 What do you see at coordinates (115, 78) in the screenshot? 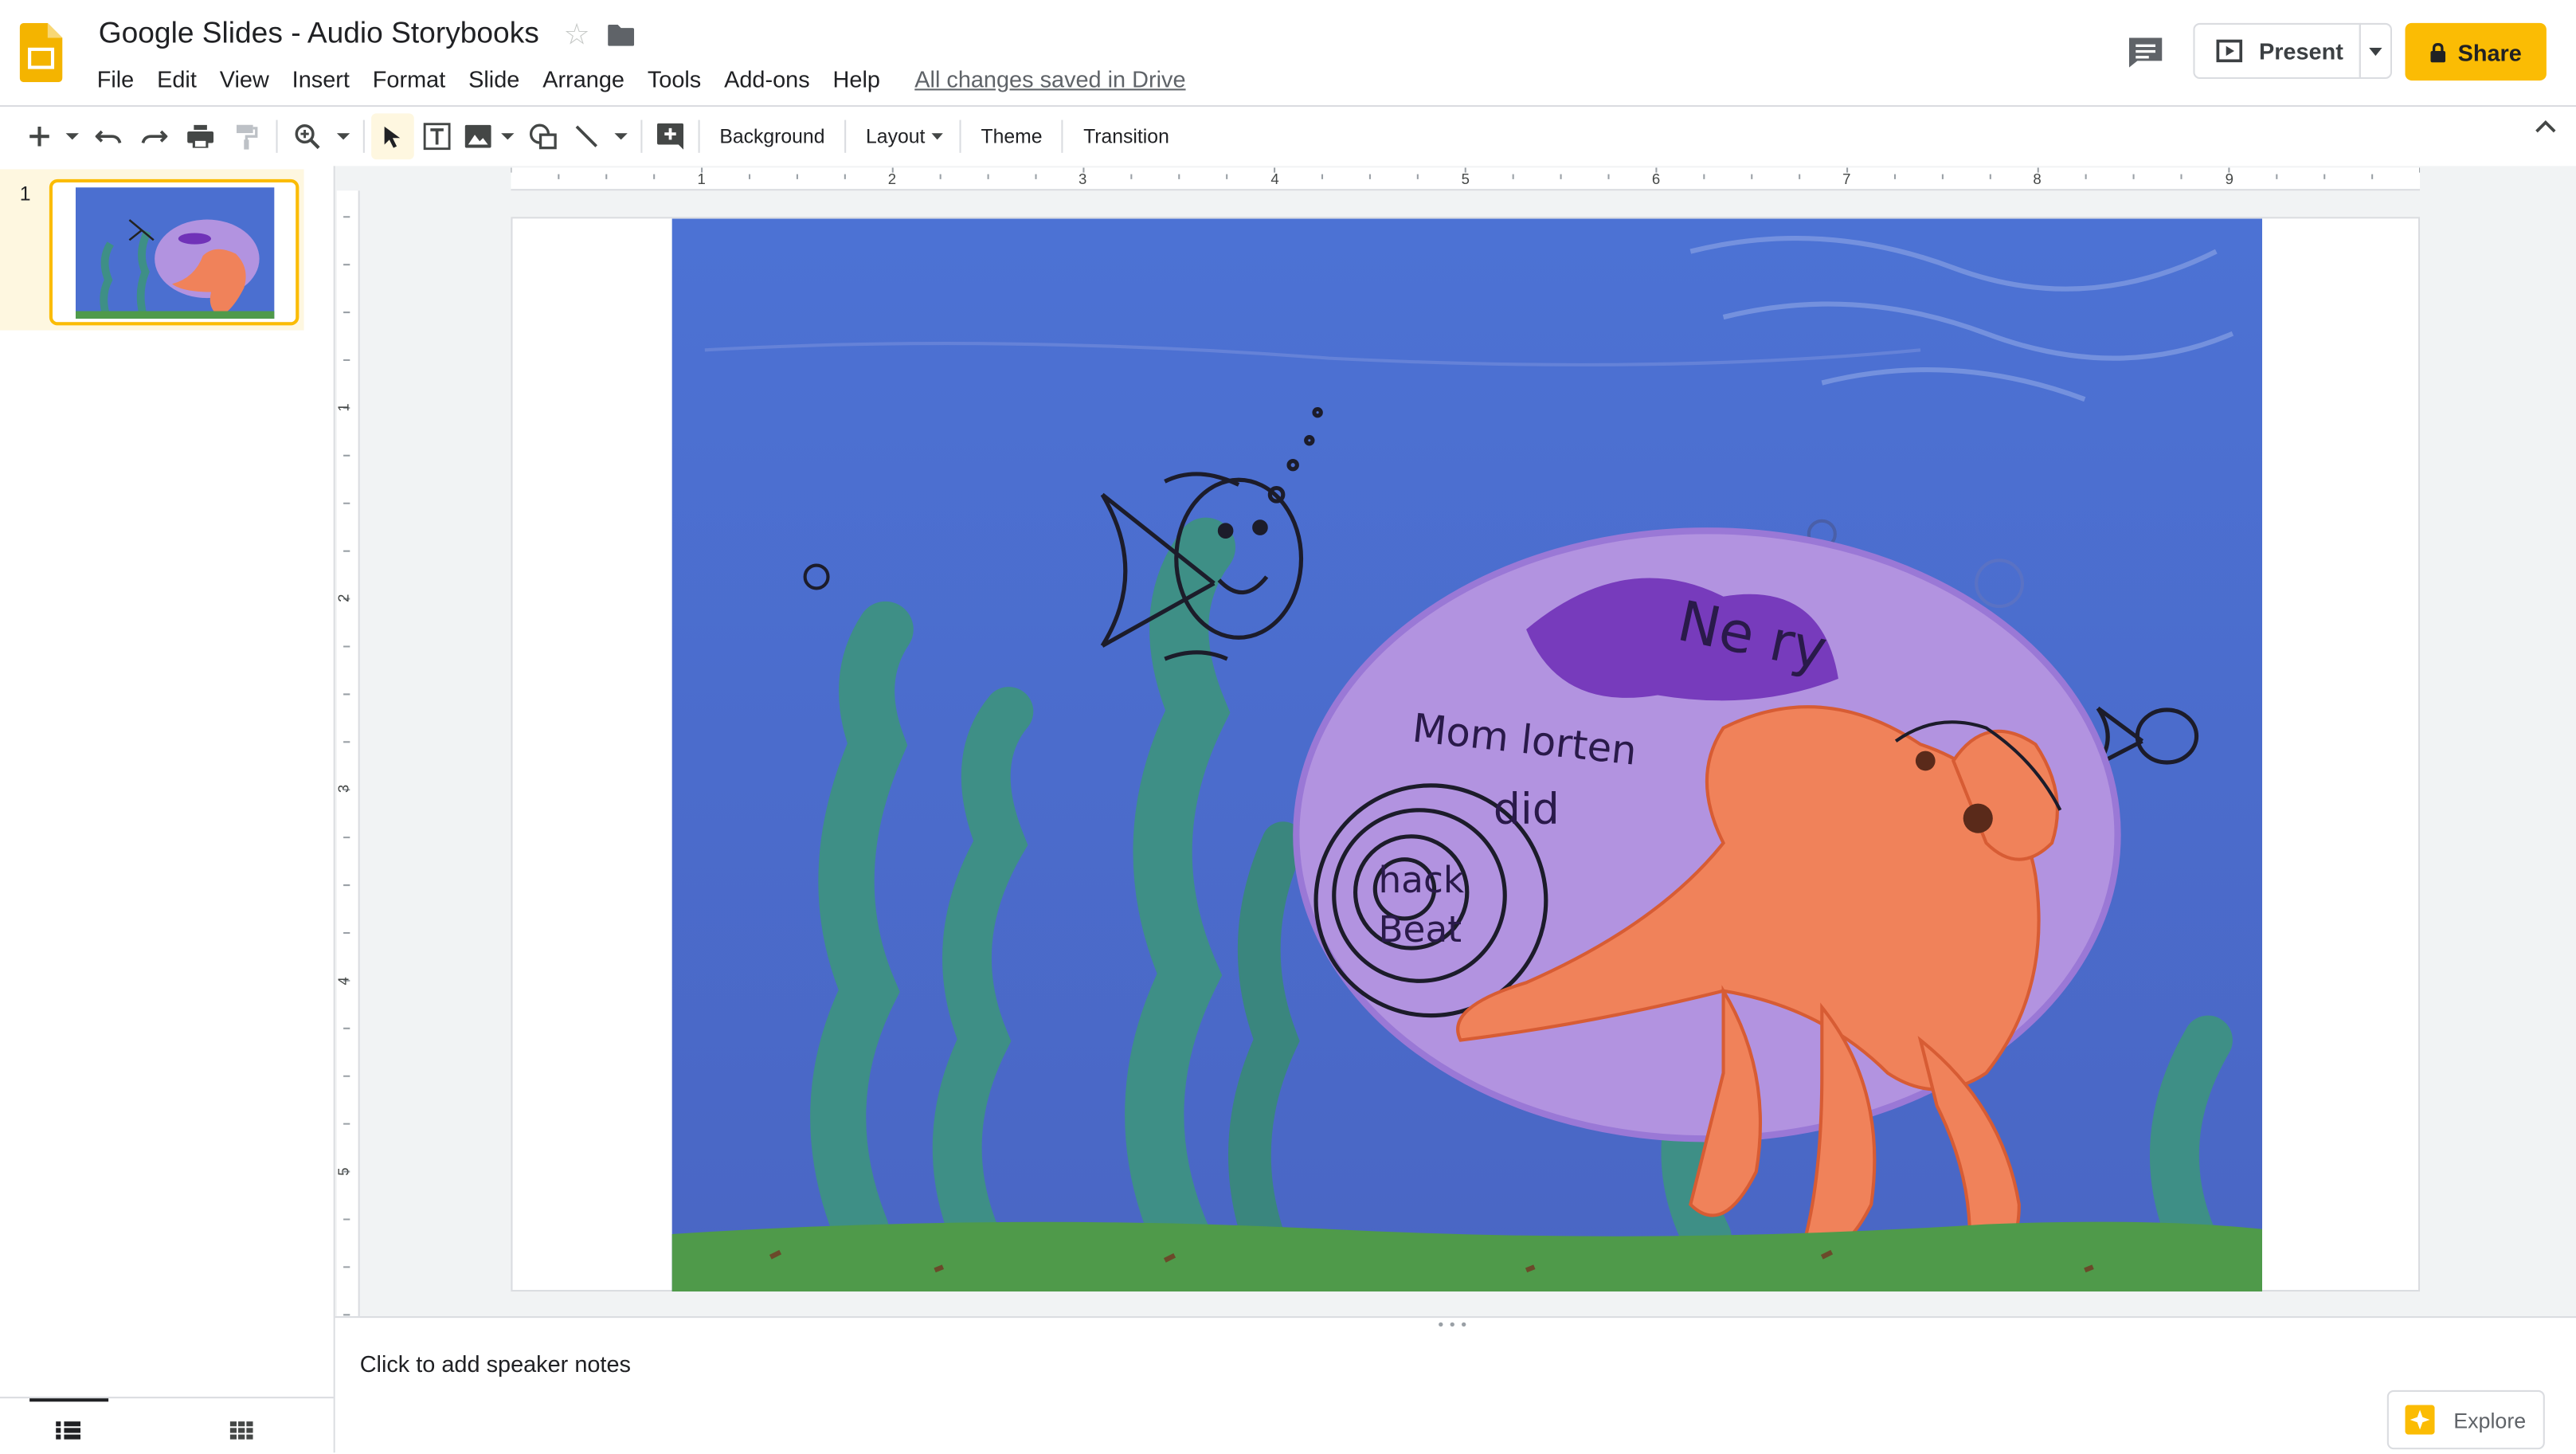
I see `menu-file: File` at bounding box center [115, 78].